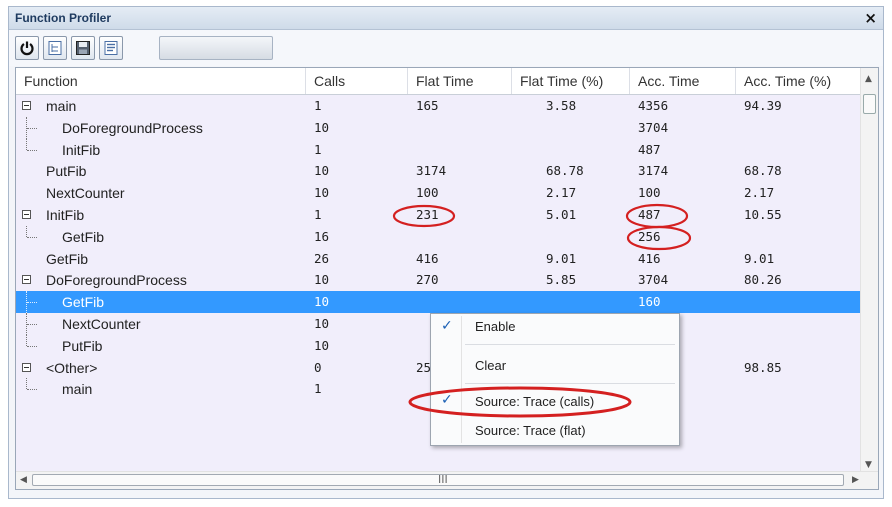 Image resolution: width=892 pixels, height=507 pixels. What do you see at coordinates (571, 81) in the screenshot?
I see `column-header-flat-time-pct: Flat Time (%)` at bounding box center [571, 81].